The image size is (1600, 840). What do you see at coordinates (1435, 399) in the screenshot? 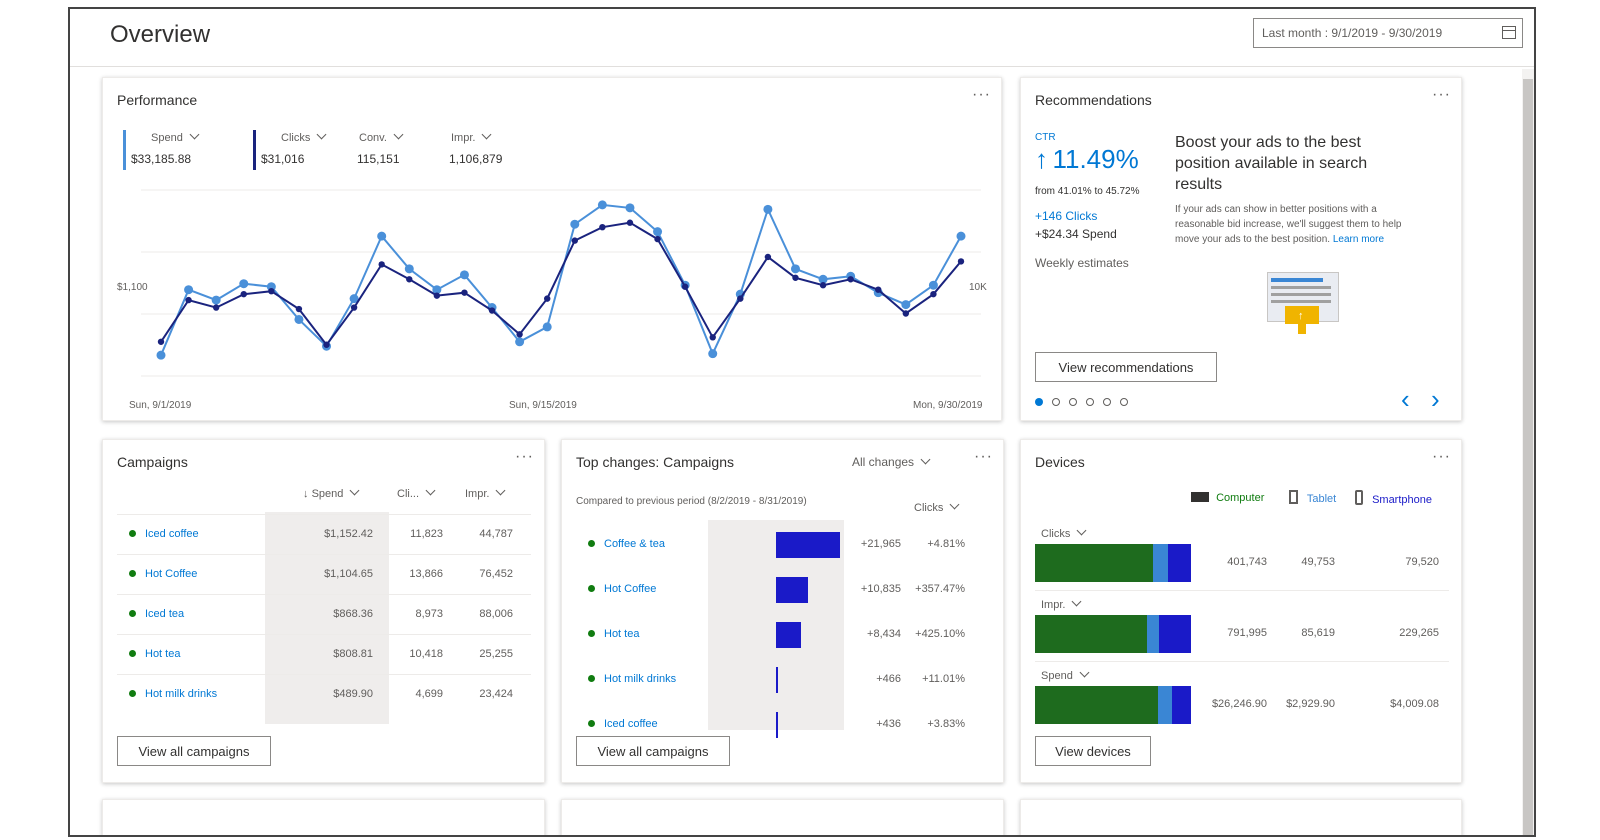
I see `carousel-next-icon: ›` at bounding box center [1435, 399].